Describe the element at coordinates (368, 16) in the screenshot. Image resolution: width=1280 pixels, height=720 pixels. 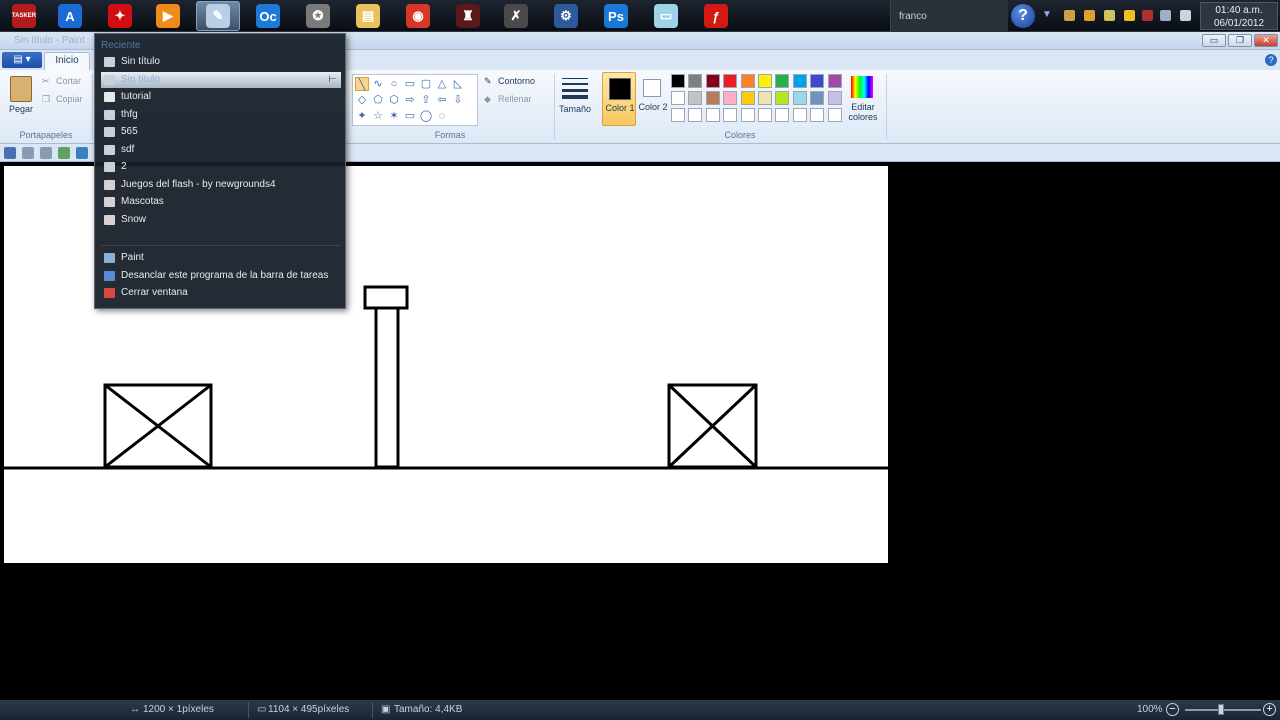
I see `explorer-app-button: ▤` at that location.